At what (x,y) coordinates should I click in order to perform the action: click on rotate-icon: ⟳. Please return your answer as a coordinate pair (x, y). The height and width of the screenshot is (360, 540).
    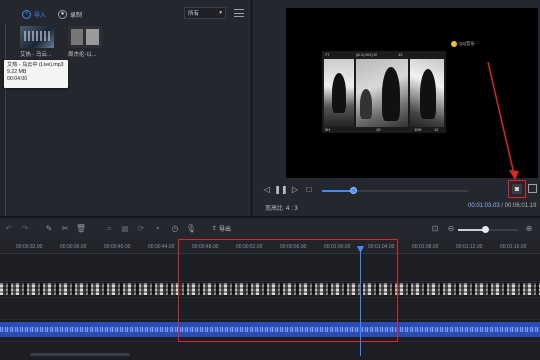
    Looking at the image, I should click on (141, 229).